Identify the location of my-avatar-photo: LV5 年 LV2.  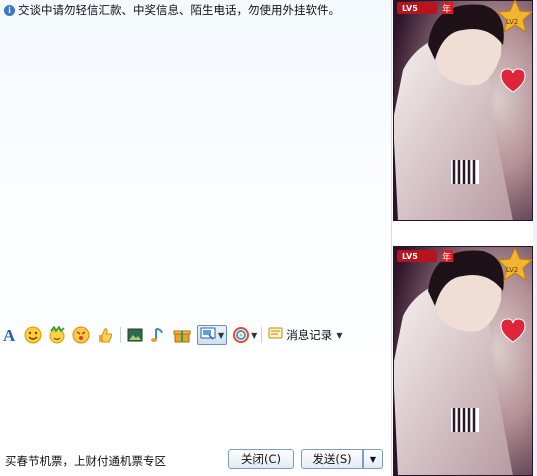
(463, 361).